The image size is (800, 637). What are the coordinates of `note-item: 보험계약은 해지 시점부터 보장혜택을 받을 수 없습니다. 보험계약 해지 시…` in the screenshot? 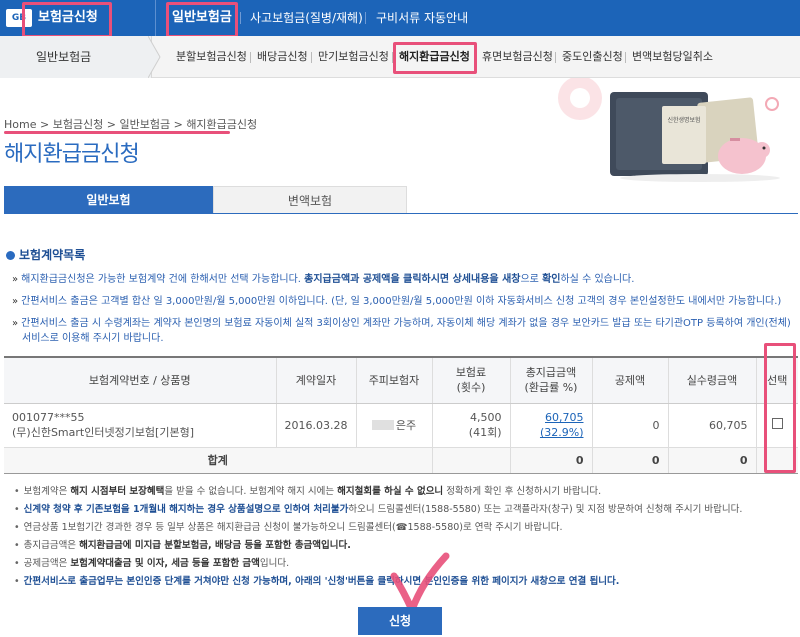 It's located at (404, 492).